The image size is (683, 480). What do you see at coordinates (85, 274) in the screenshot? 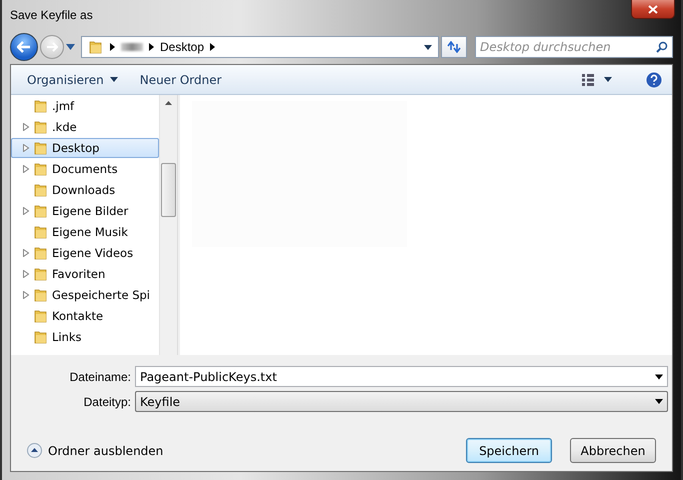
I see `folder-tree-item: Favoriten` at bounding box center [85, 274].